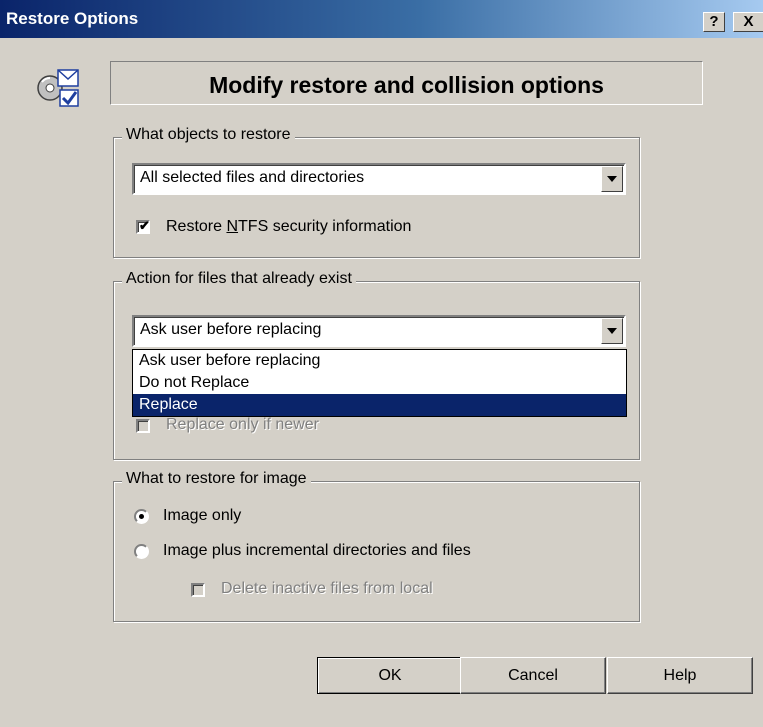  I want to click on ok-button: OK, so click(390, 675).